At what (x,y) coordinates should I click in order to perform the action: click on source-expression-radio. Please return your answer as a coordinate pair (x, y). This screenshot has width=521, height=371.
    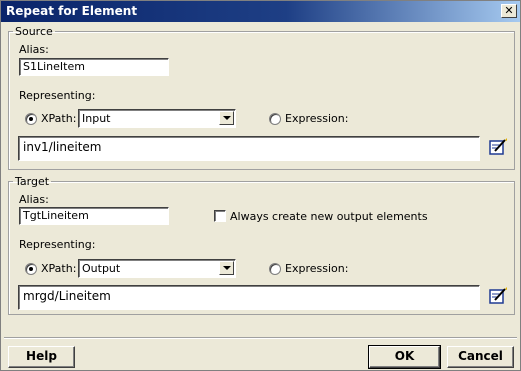
    Looking at the image, I should click on (275, 119).